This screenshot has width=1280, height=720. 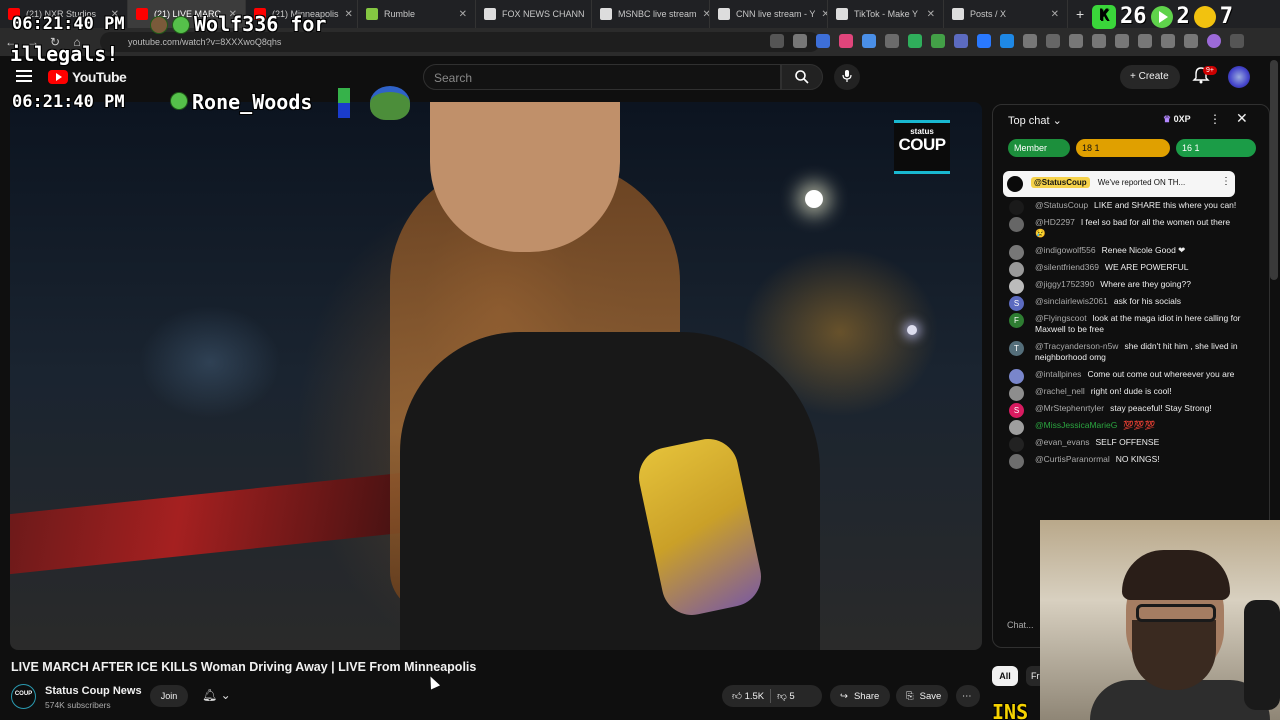 I want to click on dislike-button: 👎︎ 5, so click(x=786, y=696).